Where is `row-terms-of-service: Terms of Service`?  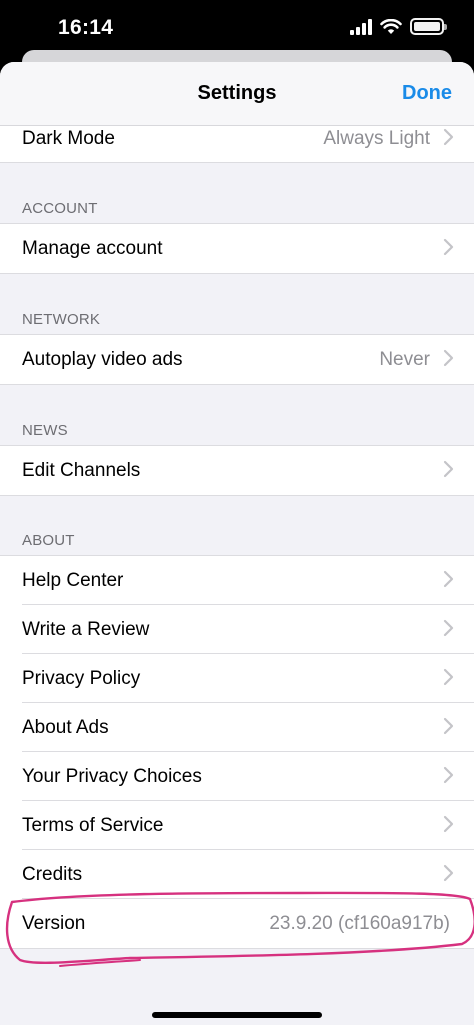
row-terms-of-service: Terms of Service is located at coordinates (237, 825).